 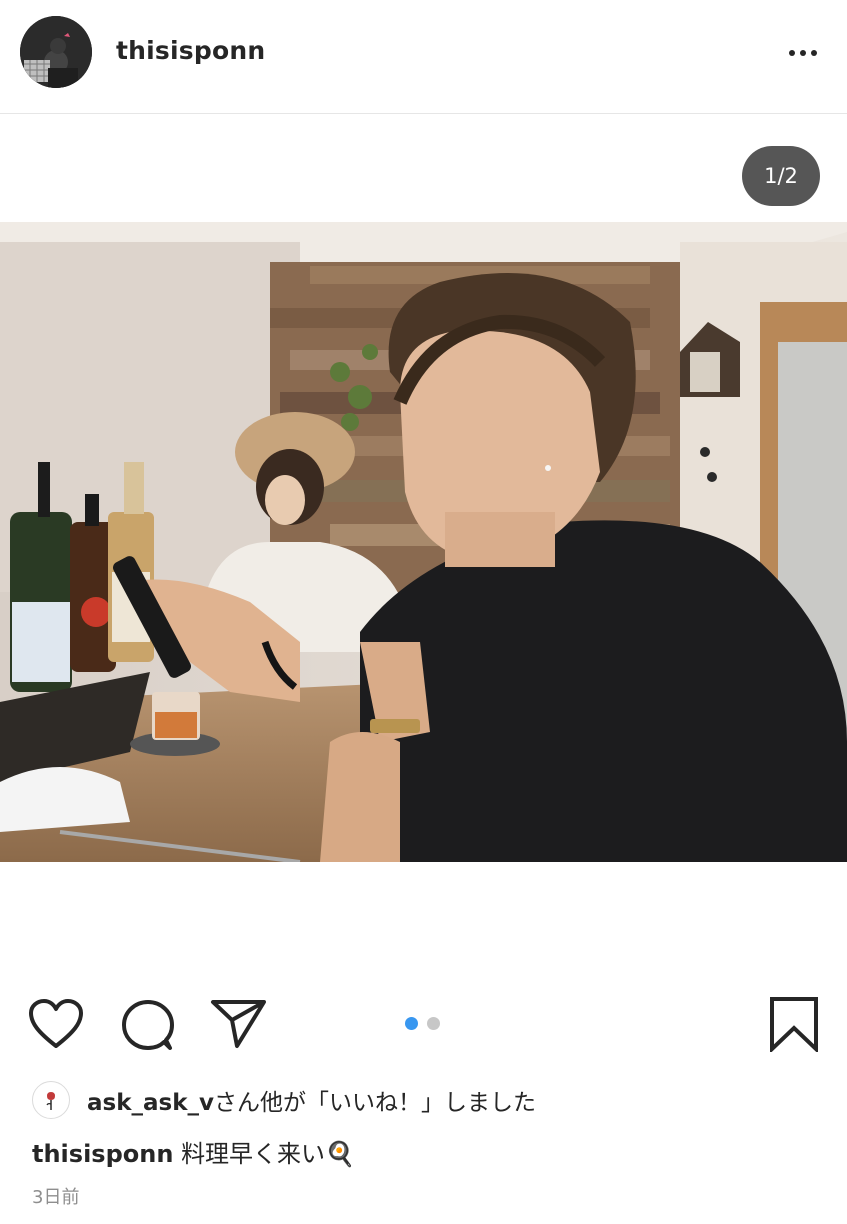 I want to click on heart-icon, so click(x=56, y=1026).